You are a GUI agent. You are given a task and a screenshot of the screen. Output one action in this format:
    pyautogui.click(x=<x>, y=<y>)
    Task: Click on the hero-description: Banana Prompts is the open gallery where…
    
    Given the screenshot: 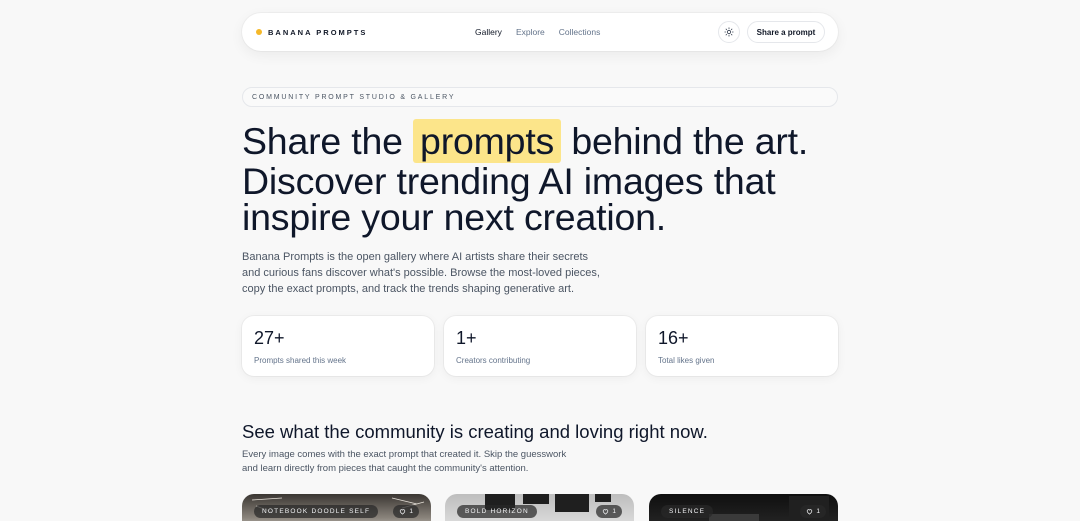 What is the action you would take?
    pyautogui.click(x=421, y=273)
    